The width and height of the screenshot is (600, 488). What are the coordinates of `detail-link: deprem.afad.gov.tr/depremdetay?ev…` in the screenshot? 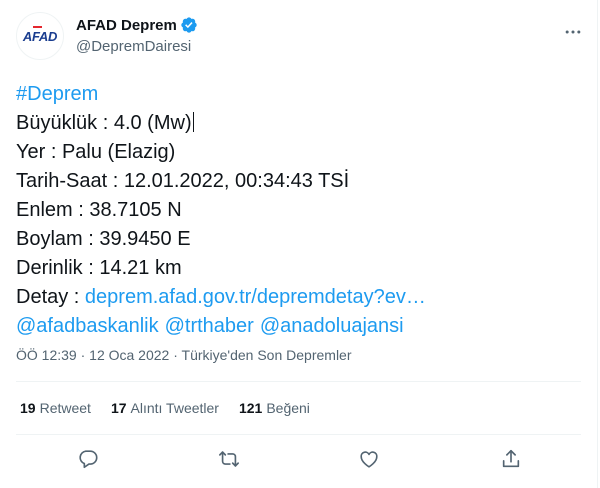 It's located at (255, 297).